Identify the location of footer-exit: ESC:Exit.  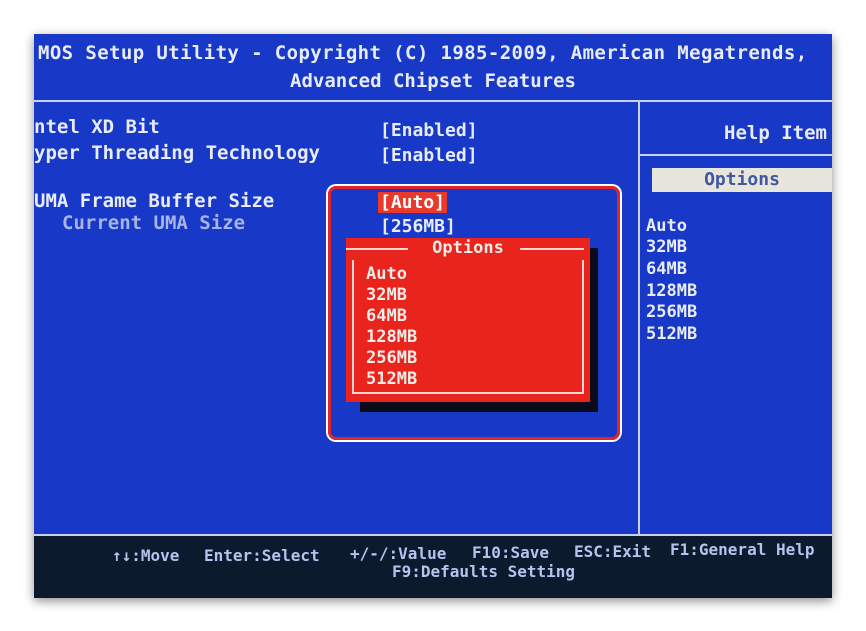
(613, 551).